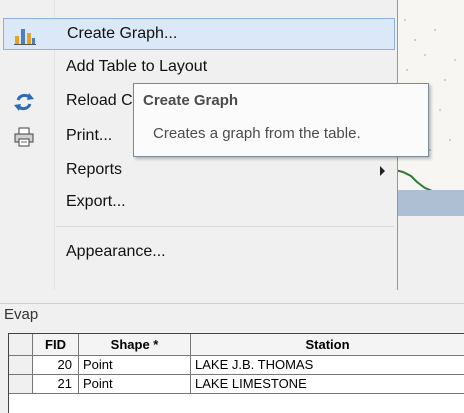 The width and height of the screenshot is (464, 413). Describe the element at coordinates (56, 384) in the screenshot. I see `table-cell-fid: 21` at that location.